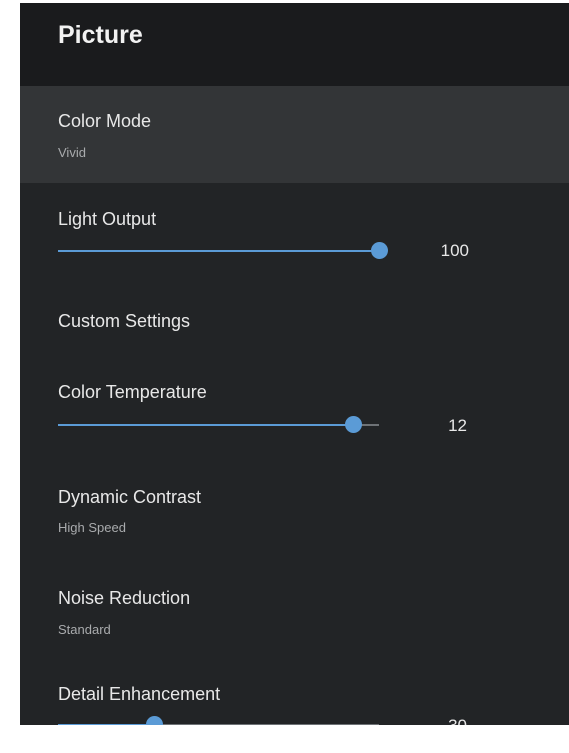  Describe the element at coordinates (132, 392) in the screenshot. I see `color-temperature-label: Color Temperature` at that location.